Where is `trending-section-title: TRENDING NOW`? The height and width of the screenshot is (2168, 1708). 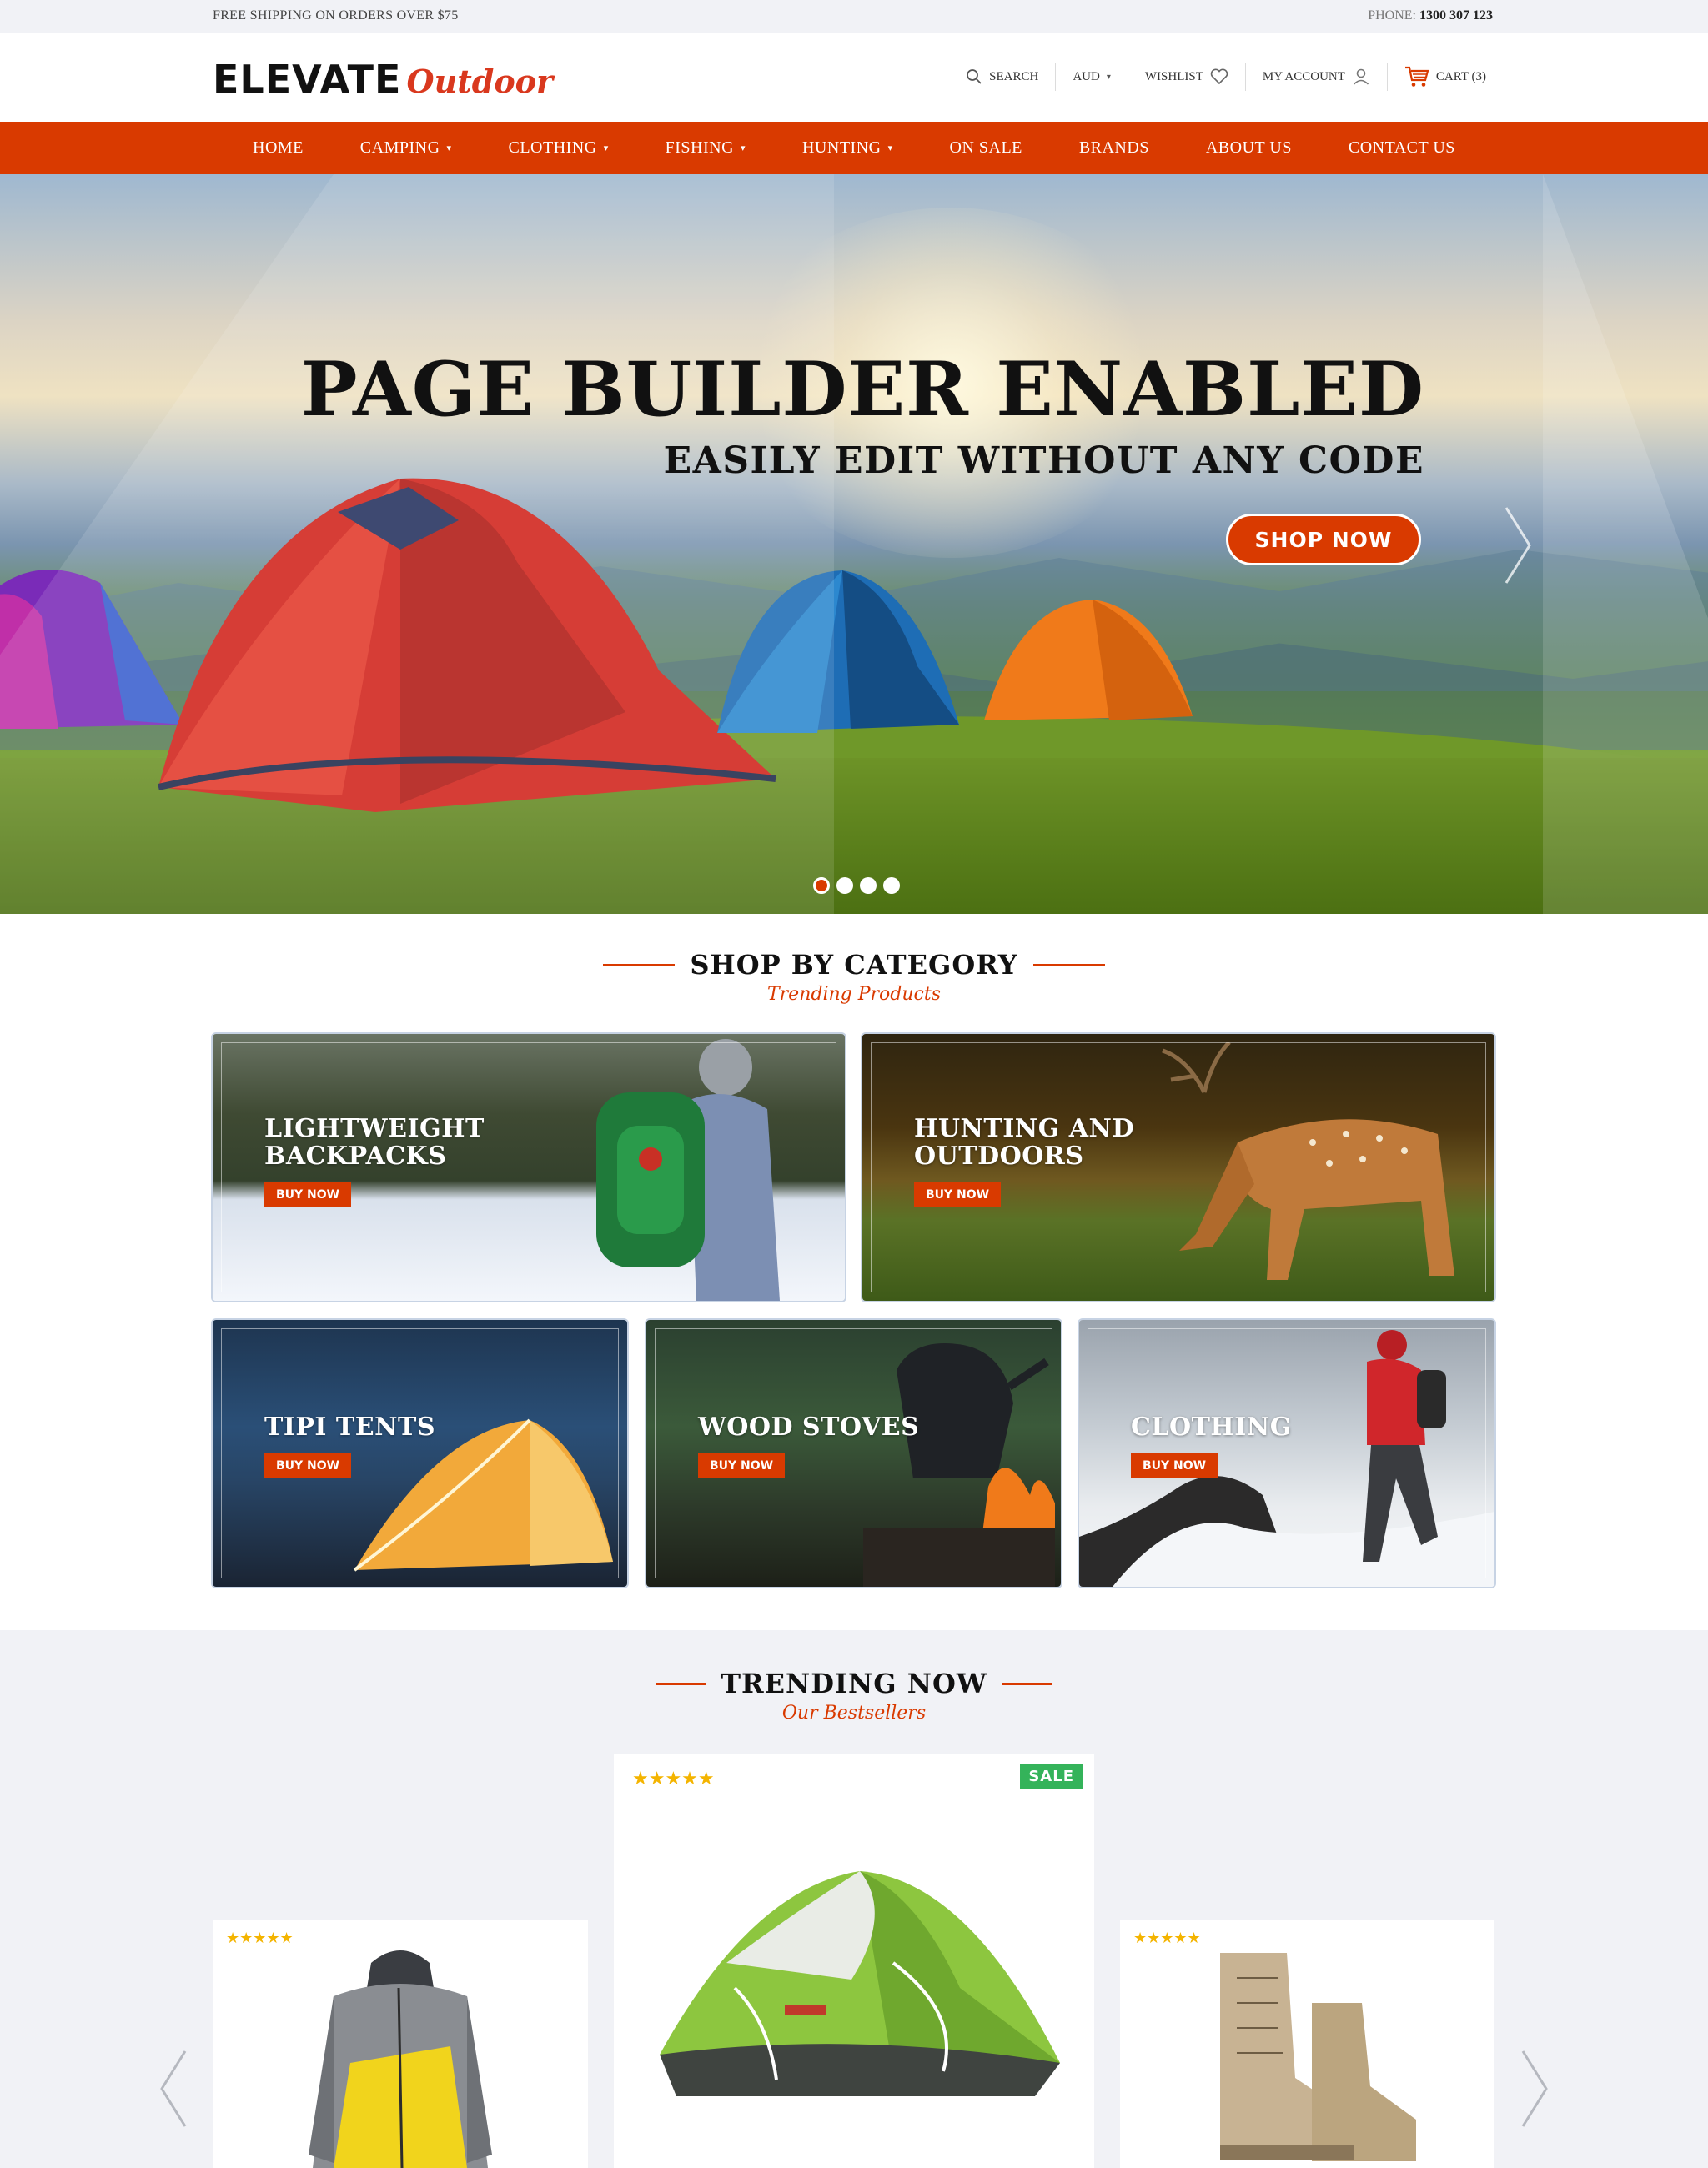
trending-section-title: TRENDING NOW is located at coordinates (854, 1683).